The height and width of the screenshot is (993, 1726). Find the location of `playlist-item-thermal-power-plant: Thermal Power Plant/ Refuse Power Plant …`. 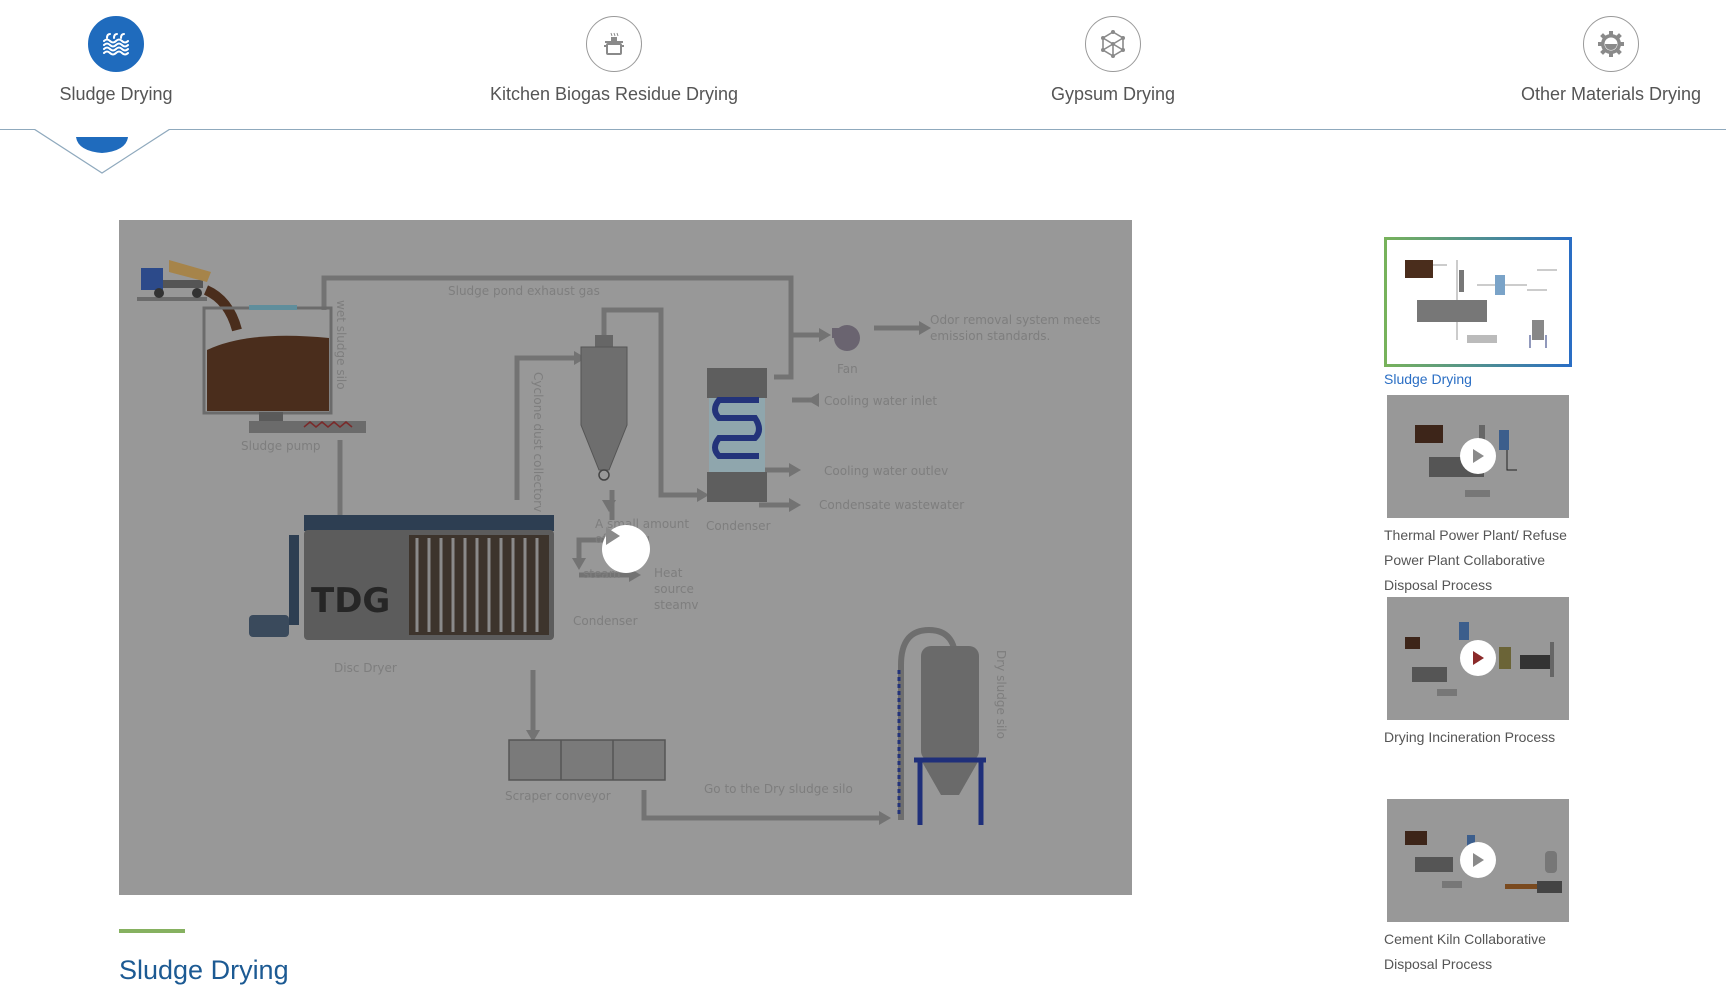

playlist-item-thermal-power-plant: Thermal Power Plant/ Refuse Power Plant … is located at coordinates (1479, 496).